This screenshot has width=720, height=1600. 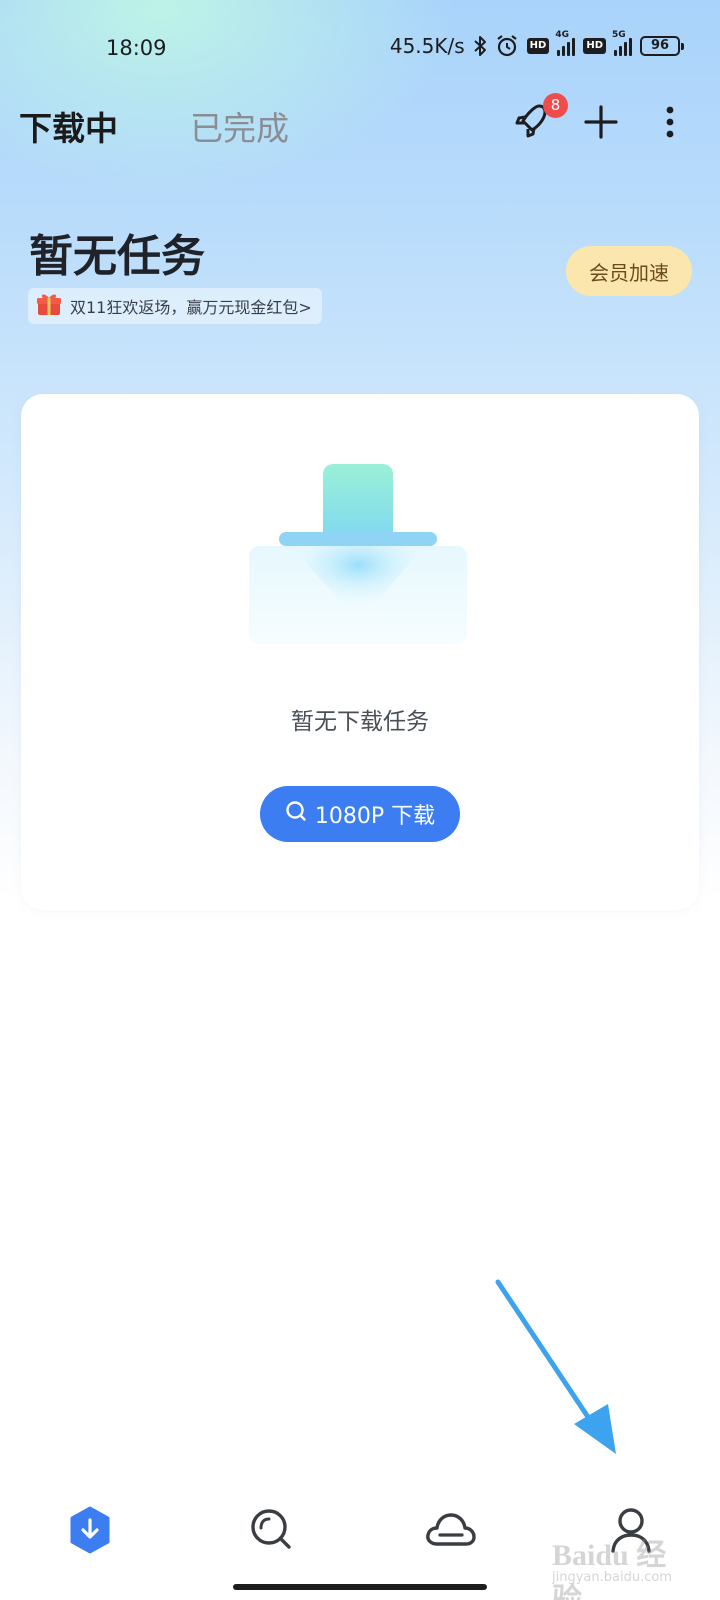 I want to click on nav-cloud, so click(x=451, y=1532).